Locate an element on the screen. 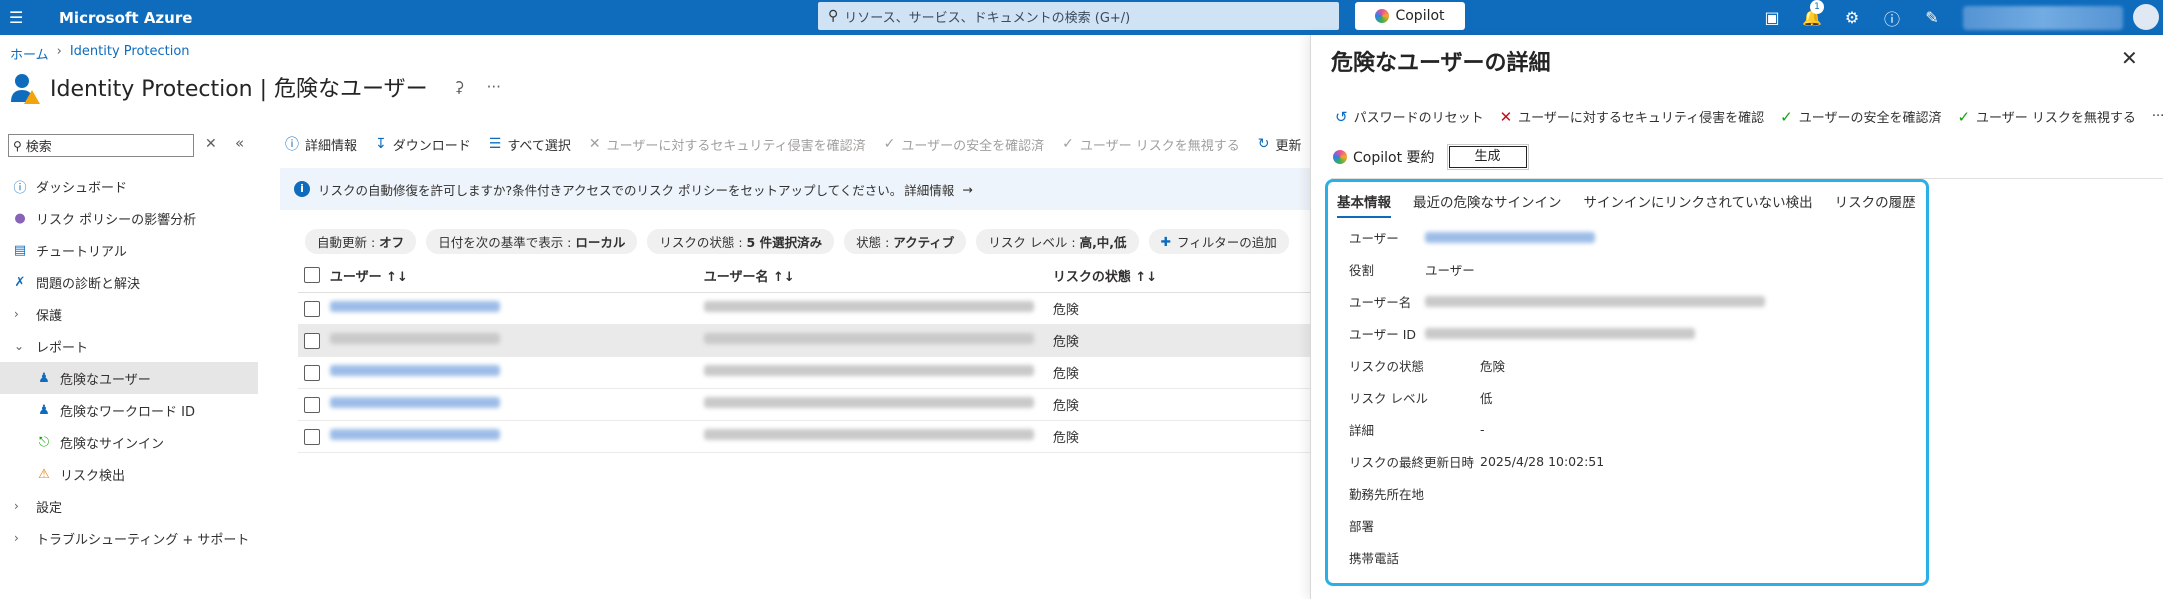  field-last-updated: リスクの最終更新日時 2025/4/28 10:02:51 is located at coordinates (1477, 461).